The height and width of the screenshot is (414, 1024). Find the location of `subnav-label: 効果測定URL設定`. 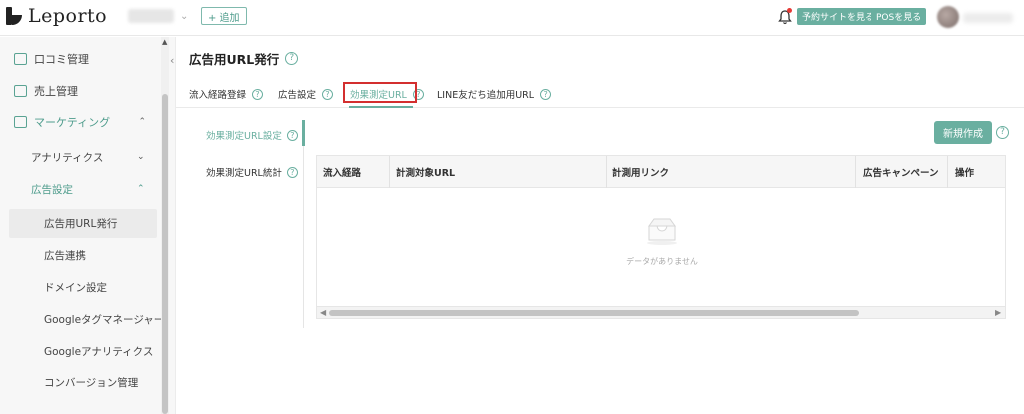

subnav-label: 効果測定URL設定 is located at coordinates (244, 136).